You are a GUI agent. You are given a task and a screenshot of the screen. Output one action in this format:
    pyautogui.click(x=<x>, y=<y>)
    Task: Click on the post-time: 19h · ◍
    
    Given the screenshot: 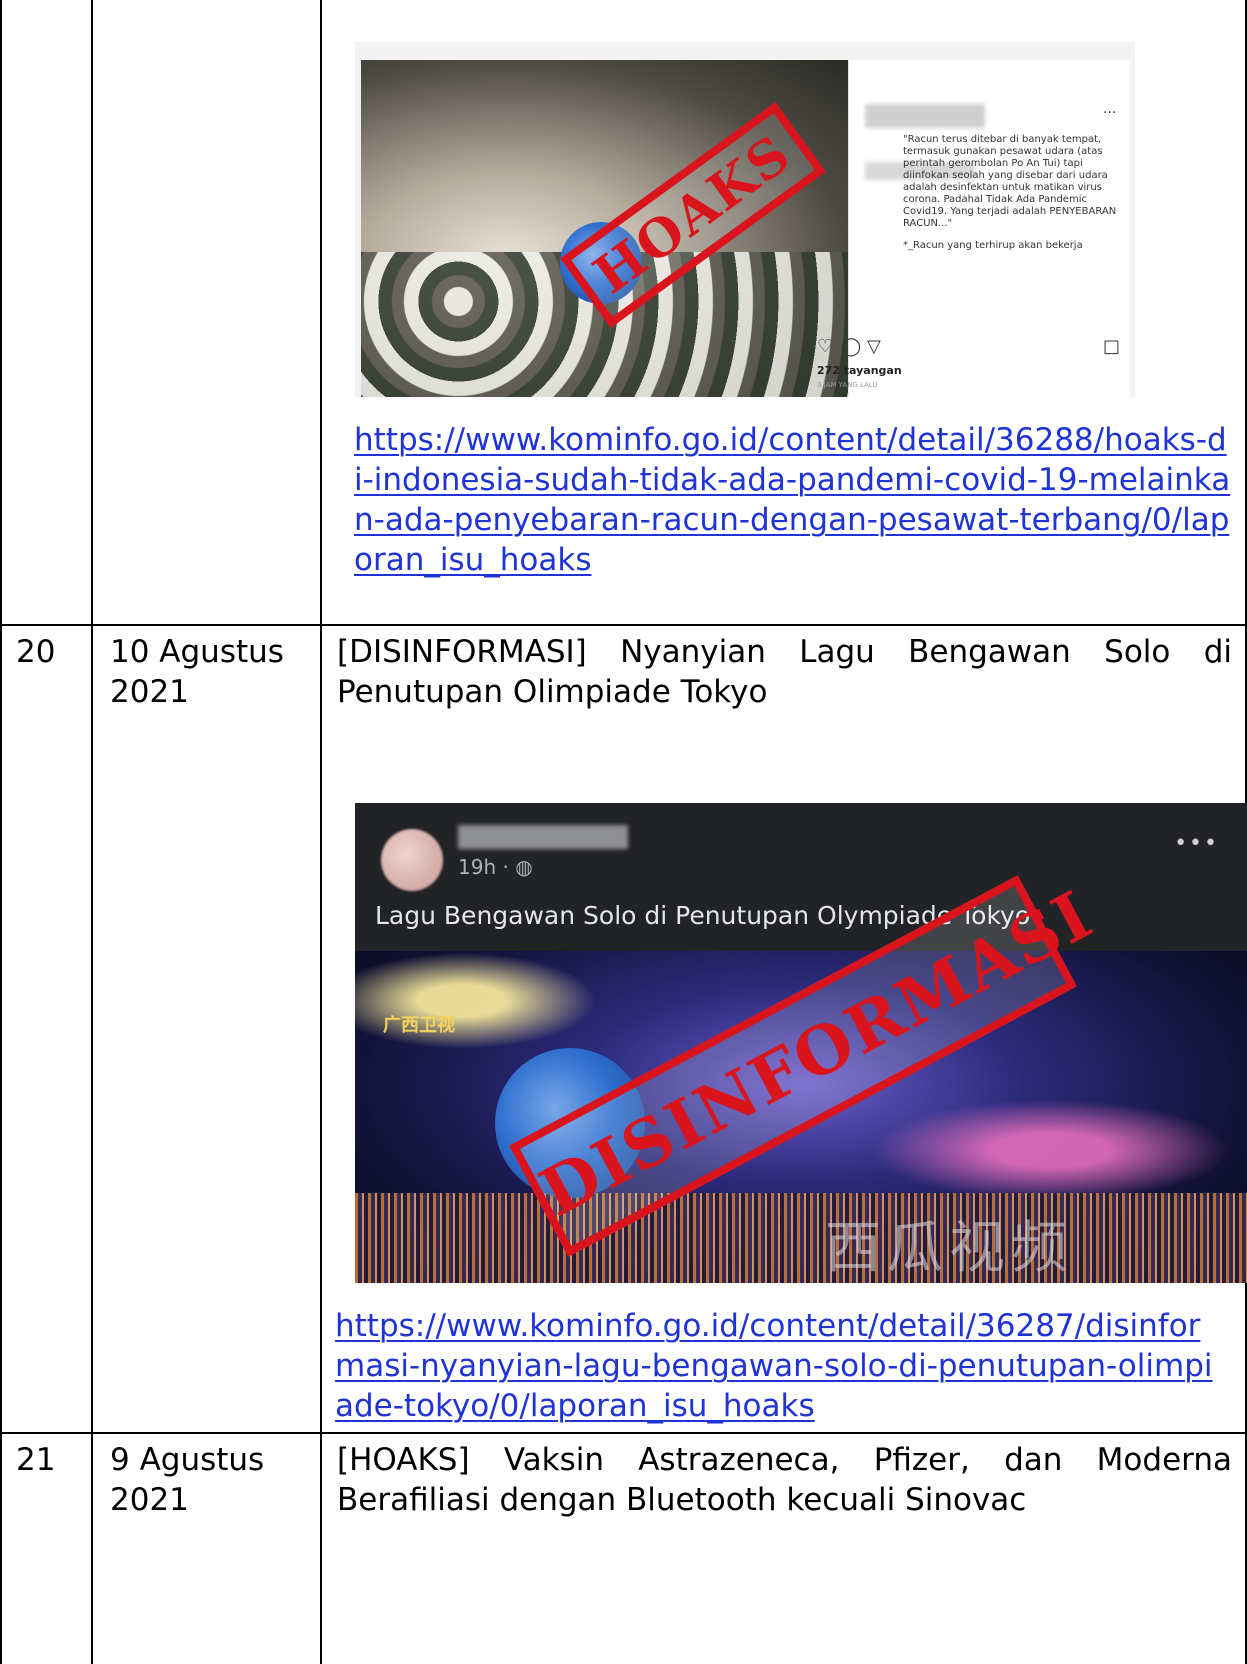 What is the action you would take?
    pyautogui.click(x=495, y=867)
    